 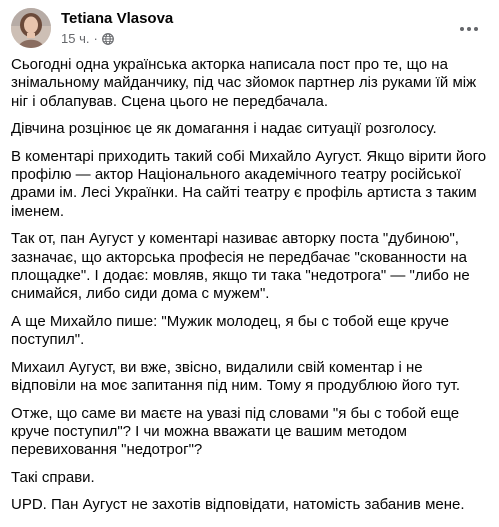 I want to click on post-options-button, so click(x=469, y=29).